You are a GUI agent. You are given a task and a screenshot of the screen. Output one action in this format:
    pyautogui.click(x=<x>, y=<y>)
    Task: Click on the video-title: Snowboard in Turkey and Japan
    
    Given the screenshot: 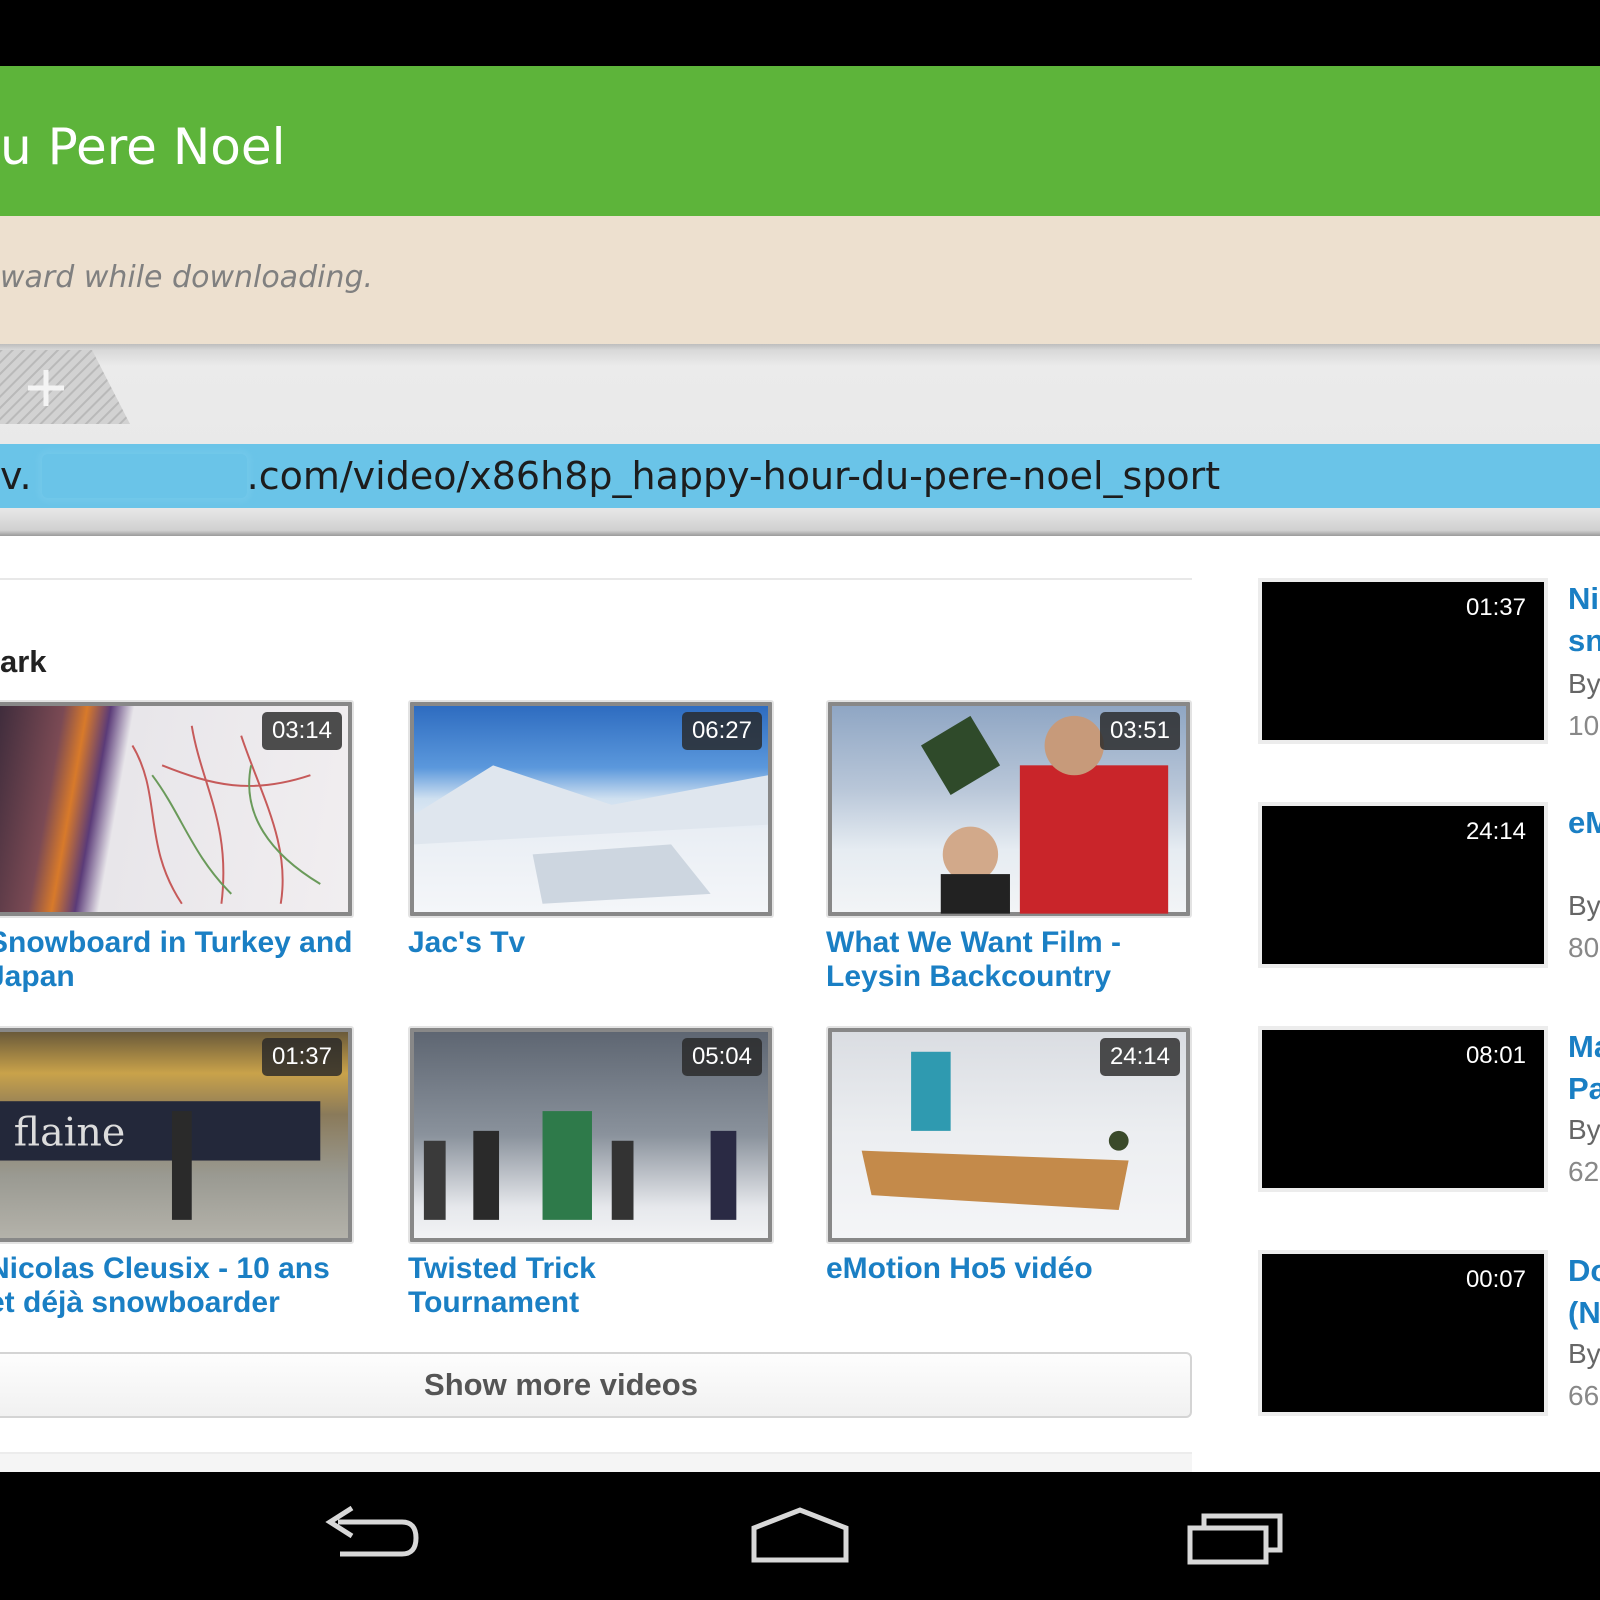 What is the action you would take?
    pyautogui.click(x=177, y=960)
    